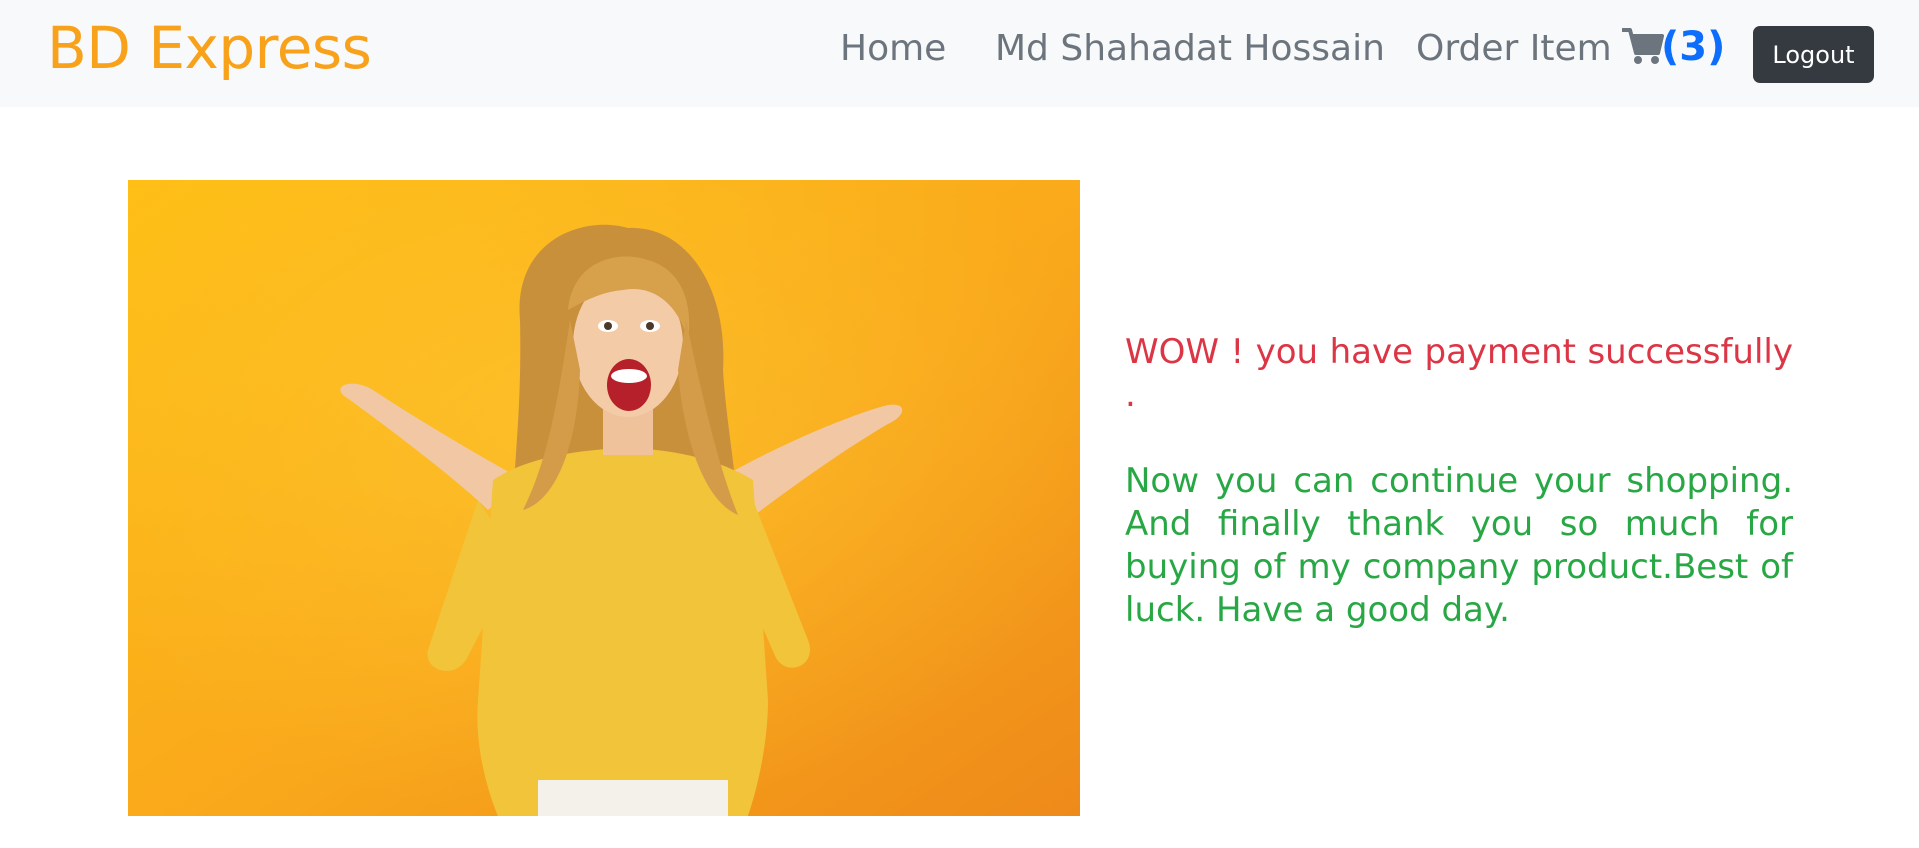  I want to click on logout-button: Logout, so click(1813, 54).